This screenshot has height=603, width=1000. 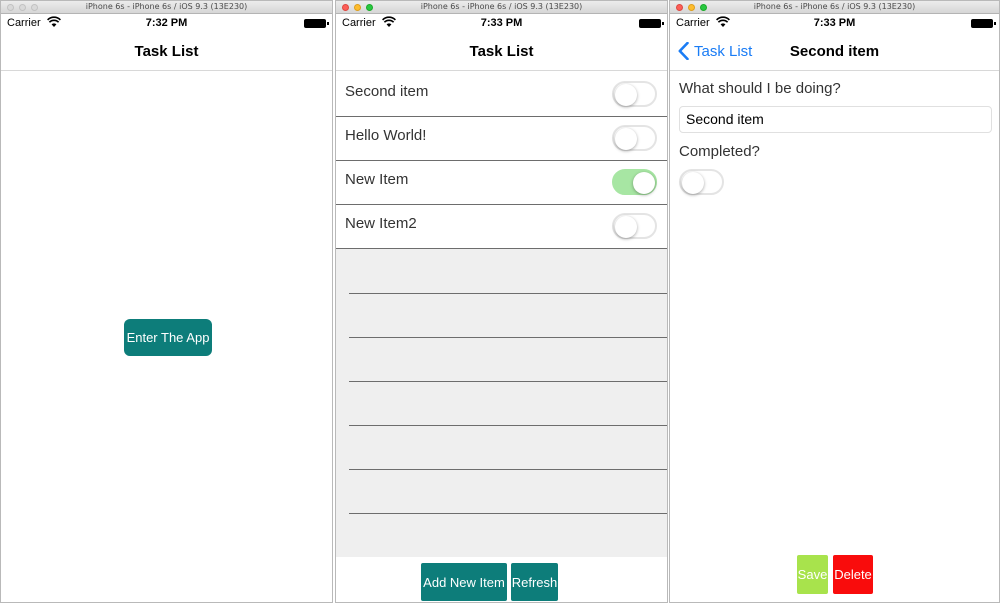 What do you see at coordinates (387, 91) in the screenshot?
I see `list-item-label: Second item` at bounding box center [387, 91].